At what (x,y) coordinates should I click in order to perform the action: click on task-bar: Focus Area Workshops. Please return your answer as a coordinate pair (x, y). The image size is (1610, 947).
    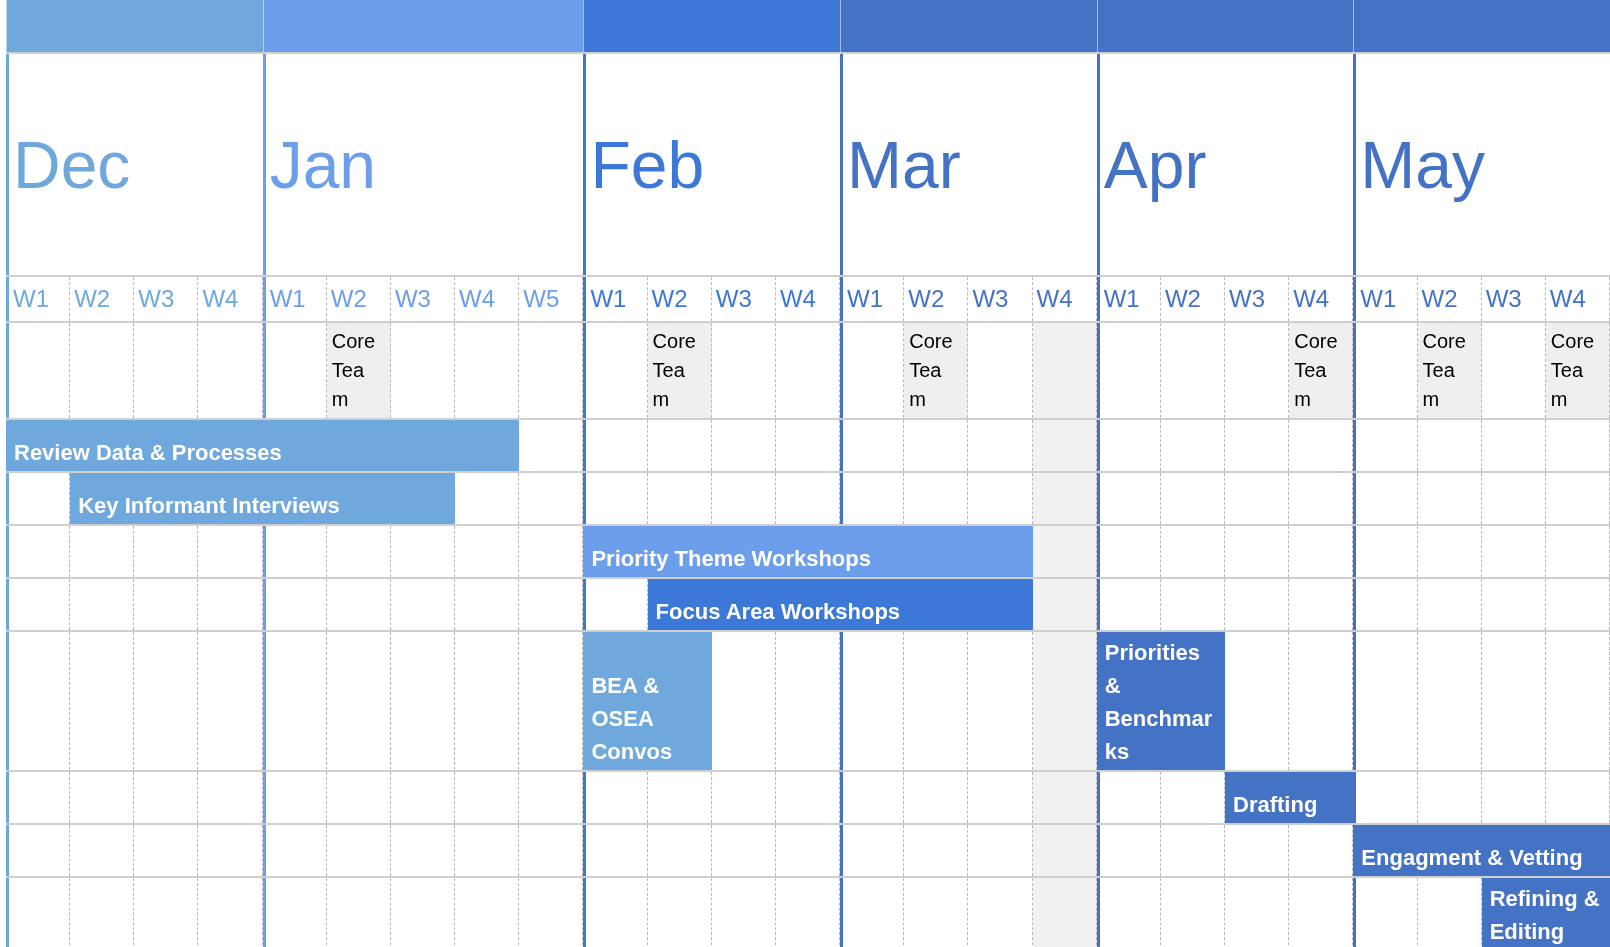
    Looking at the image, I should click on (840, 604).